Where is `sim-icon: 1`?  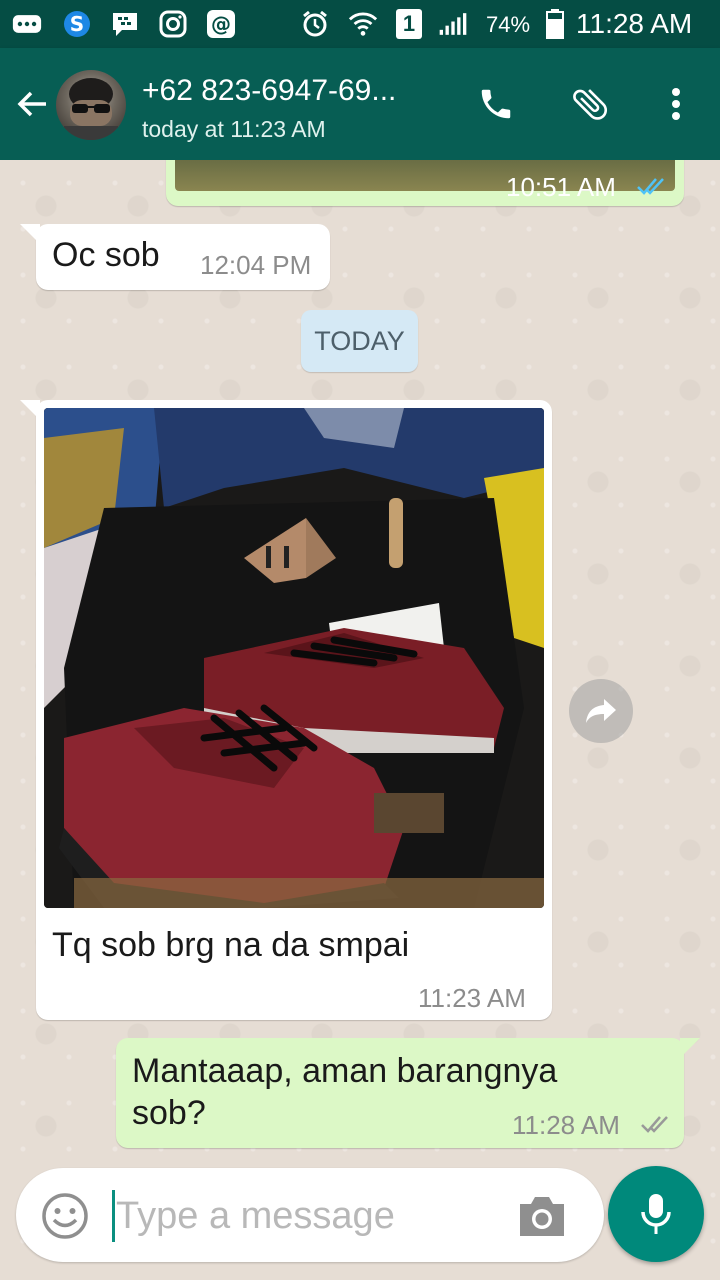 sim-icon: 1 is located at coordinates (409, 24).